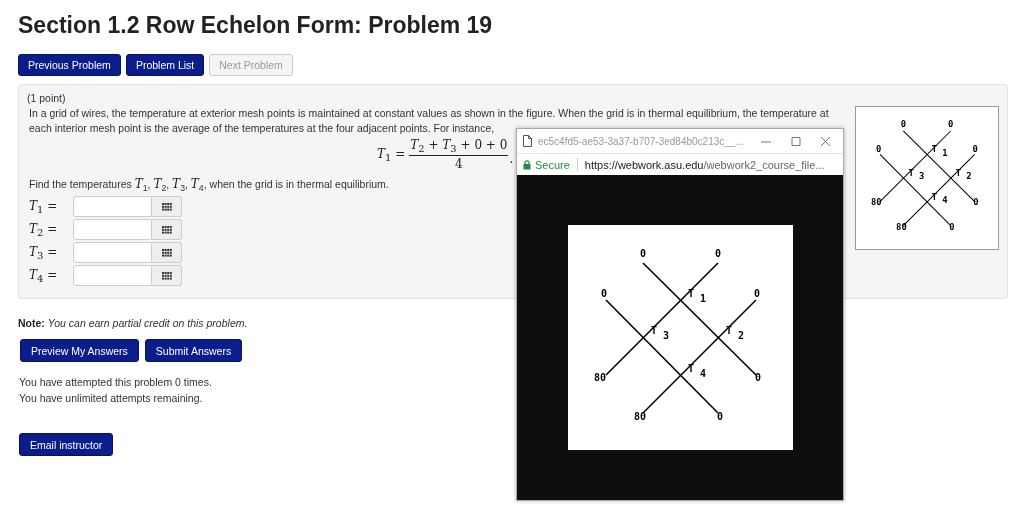 Image resolution: width=1024 pixels, height=524 pixels. Describe the element at coordinates (256, 25) in the screenshot. I see `page-title: Section 1.2 Row Echelon Form: Problem 19` at that location.